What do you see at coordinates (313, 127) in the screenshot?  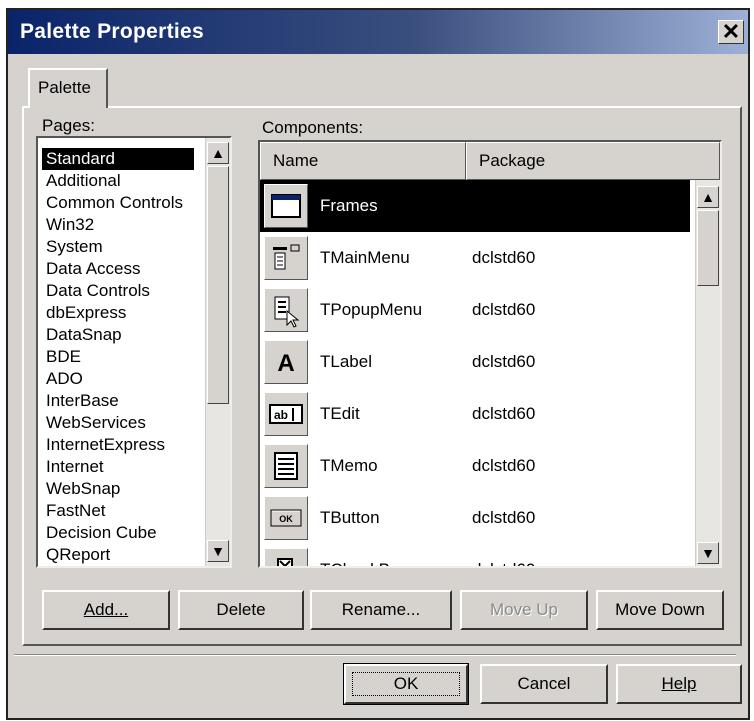 I see `components-label: Components:` at bounding box center [313, 127].